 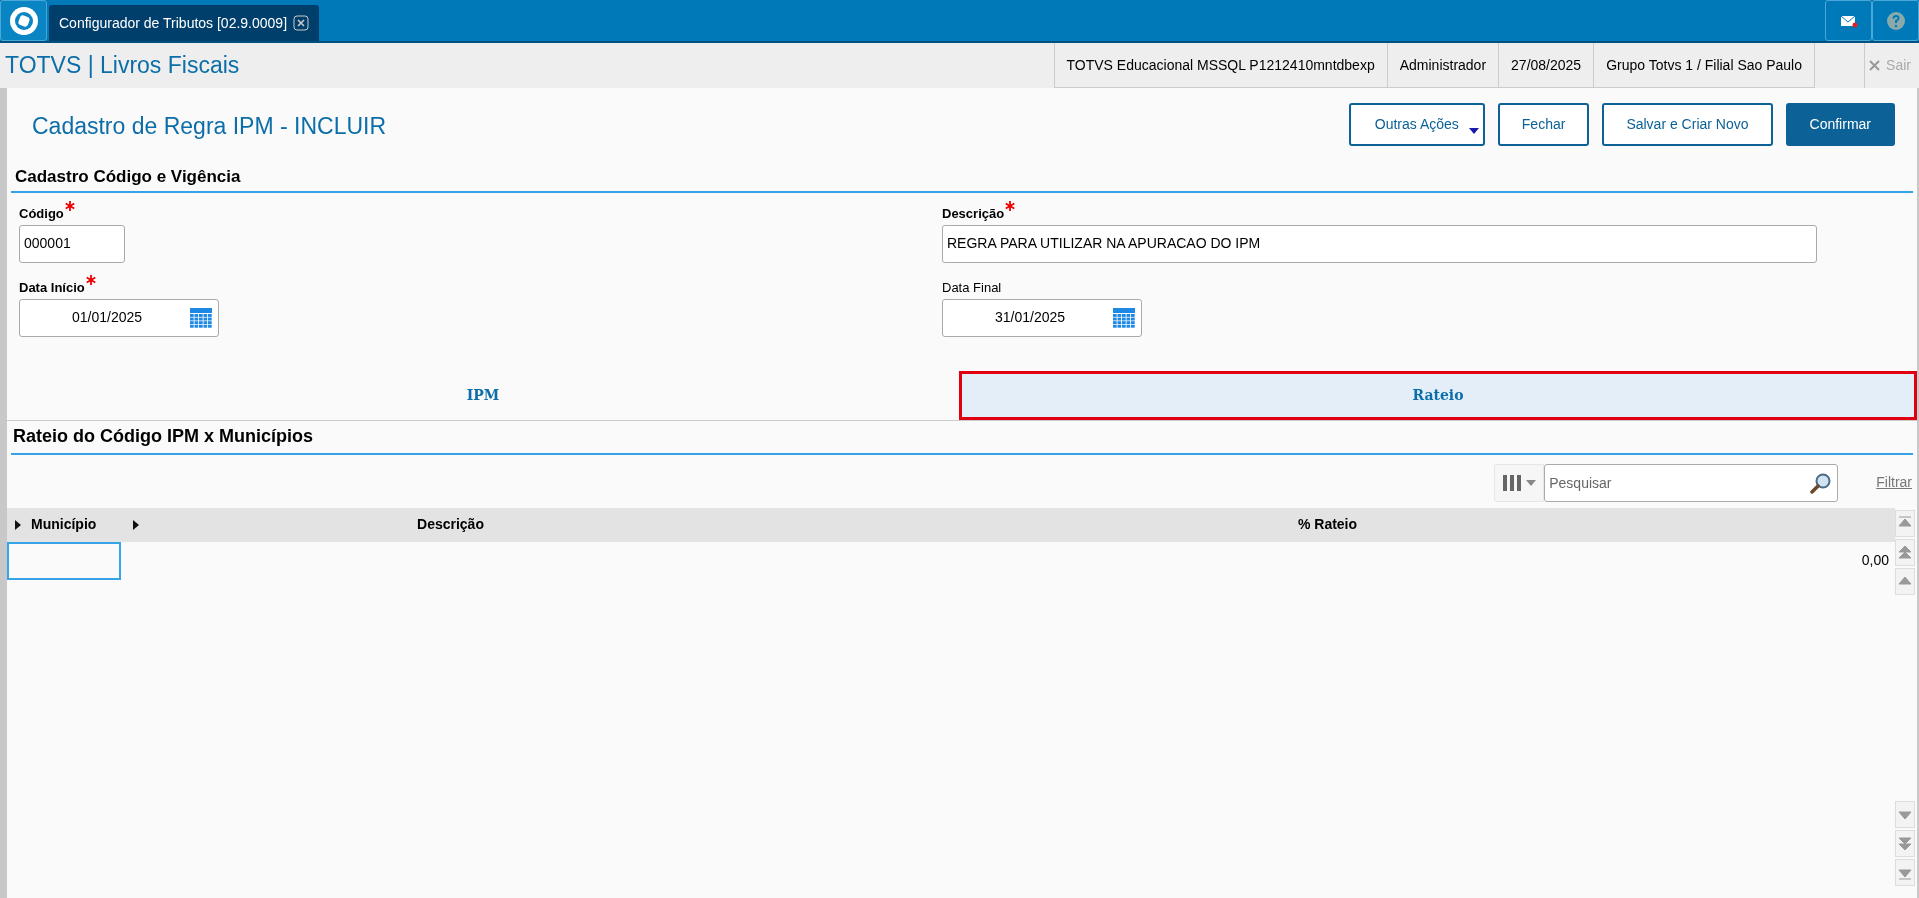 What do you see at coordinates (209, 126) in the screenshot?
I see `page-title: Cadastro de Regra IPM - INCLUIR` at bounding box center [209, 126].